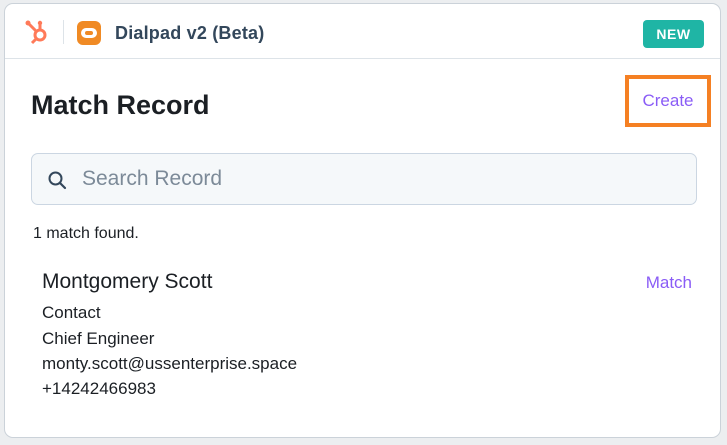 This screenshot has width=727, height=445. I want to click on record-job-title: Chief Engineer, so click(98, 338).